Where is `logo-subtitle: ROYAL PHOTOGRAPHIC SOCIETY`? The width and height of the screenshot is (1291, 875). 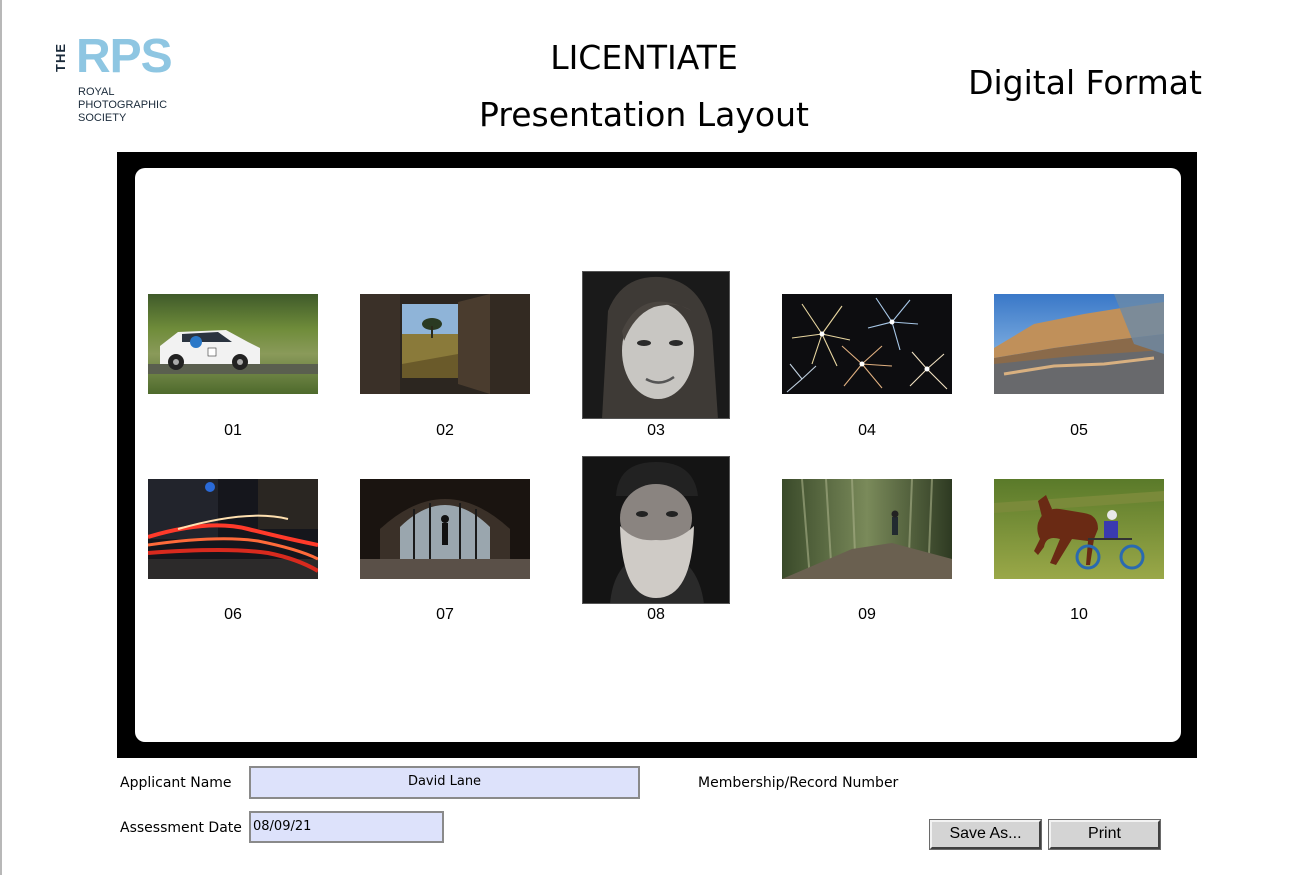
logo-subtitle: ROYAL PHOTOGRAPHIC SOCIETY is located at coordinates (133, 105).